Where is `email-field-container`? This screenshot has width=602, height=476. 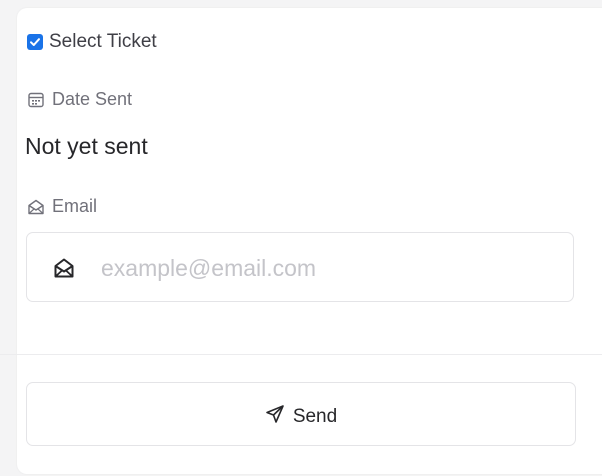
email-field-container is located at coordinates (300, 267).